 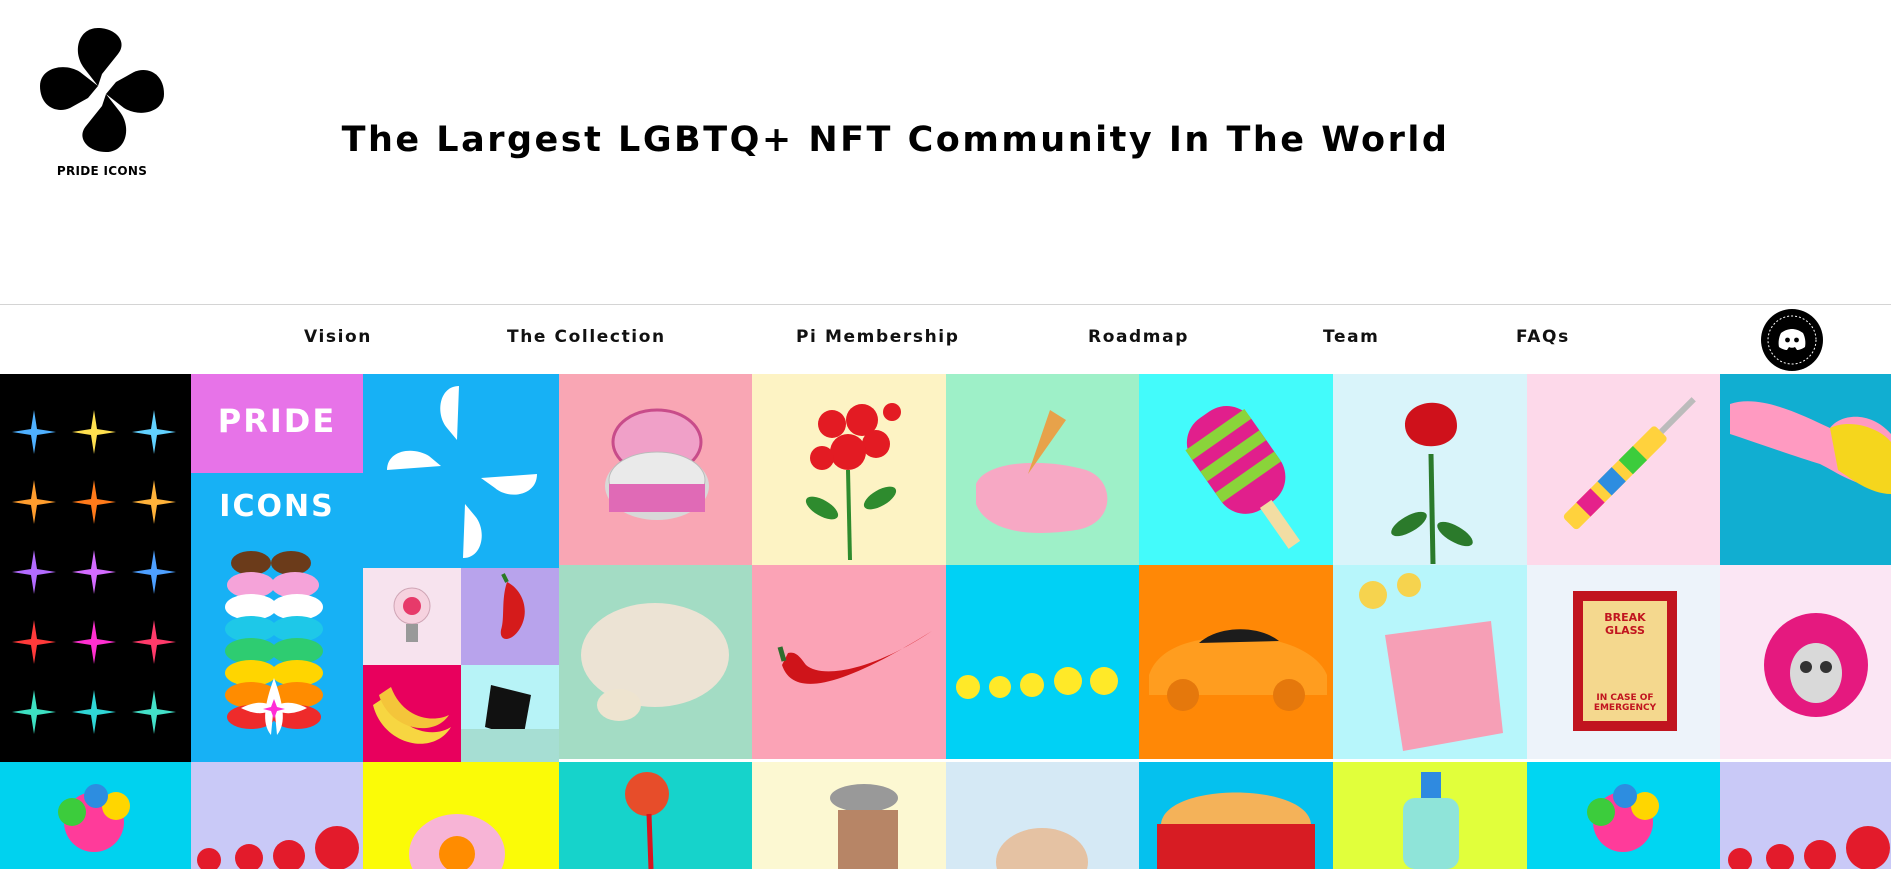 I want to click on red-rose-tile, so click(x=1430, y=469).